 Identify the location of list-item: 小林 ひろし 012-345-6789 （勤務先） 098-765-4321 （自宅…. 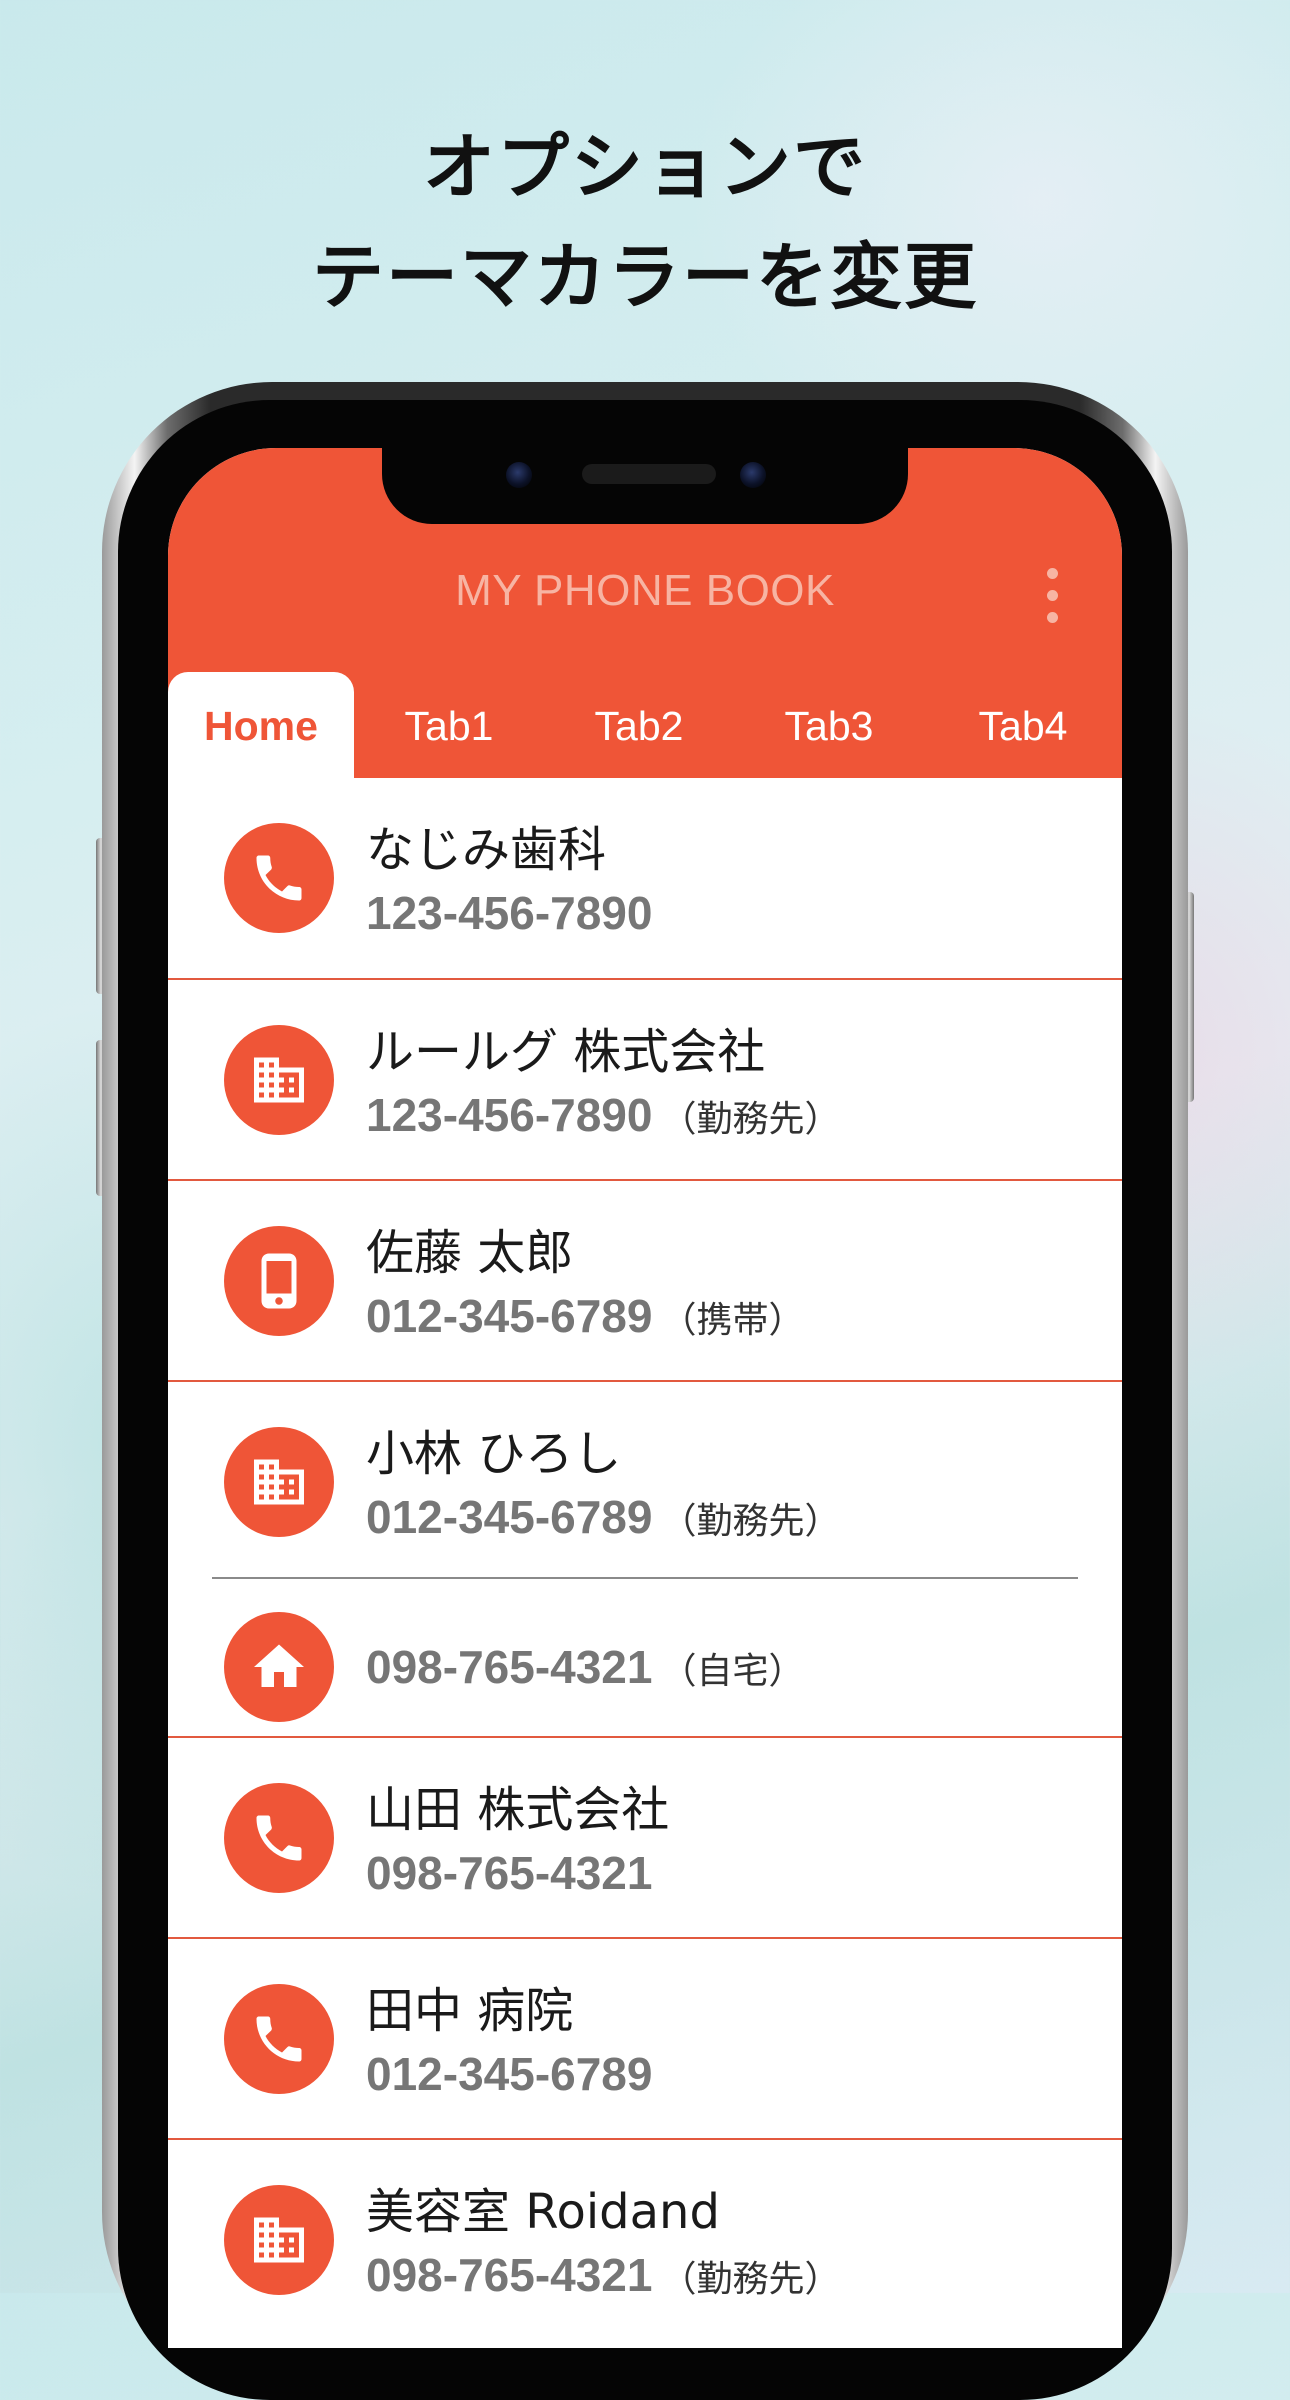
(645, 1560).